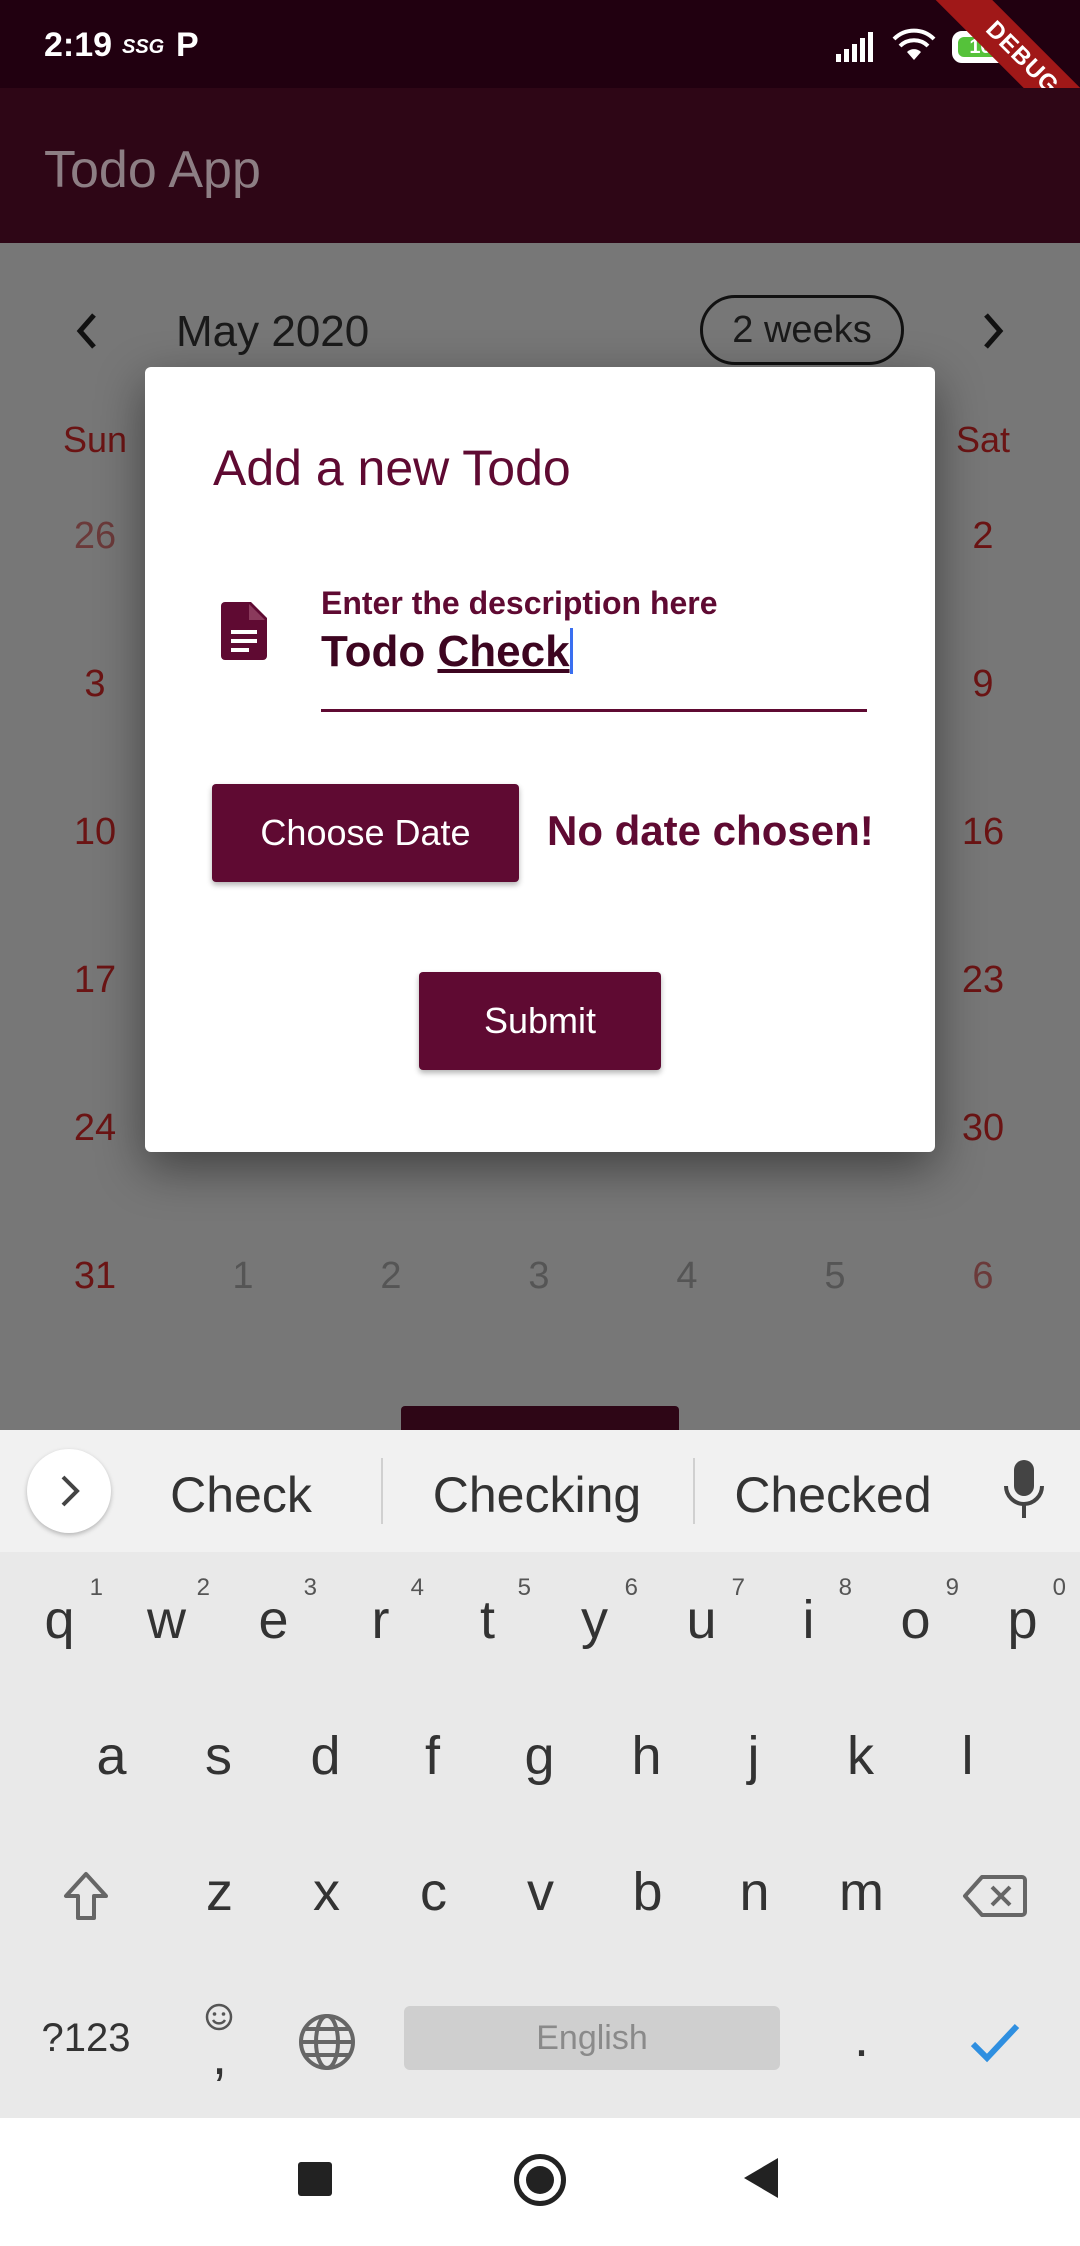  What do you see at coordinates (95, 536) in the screenshot?
I see `calendar-day: 26` at bounding box center [95, 536].